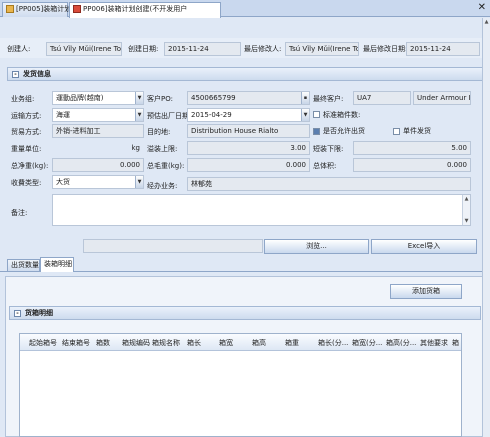 Image resolution: width=490 pixels, height=437 pixels. Describe the element at coordinates (202, 49) in the screenshot. I see `created-date-field: 2015-11-24` at that location.